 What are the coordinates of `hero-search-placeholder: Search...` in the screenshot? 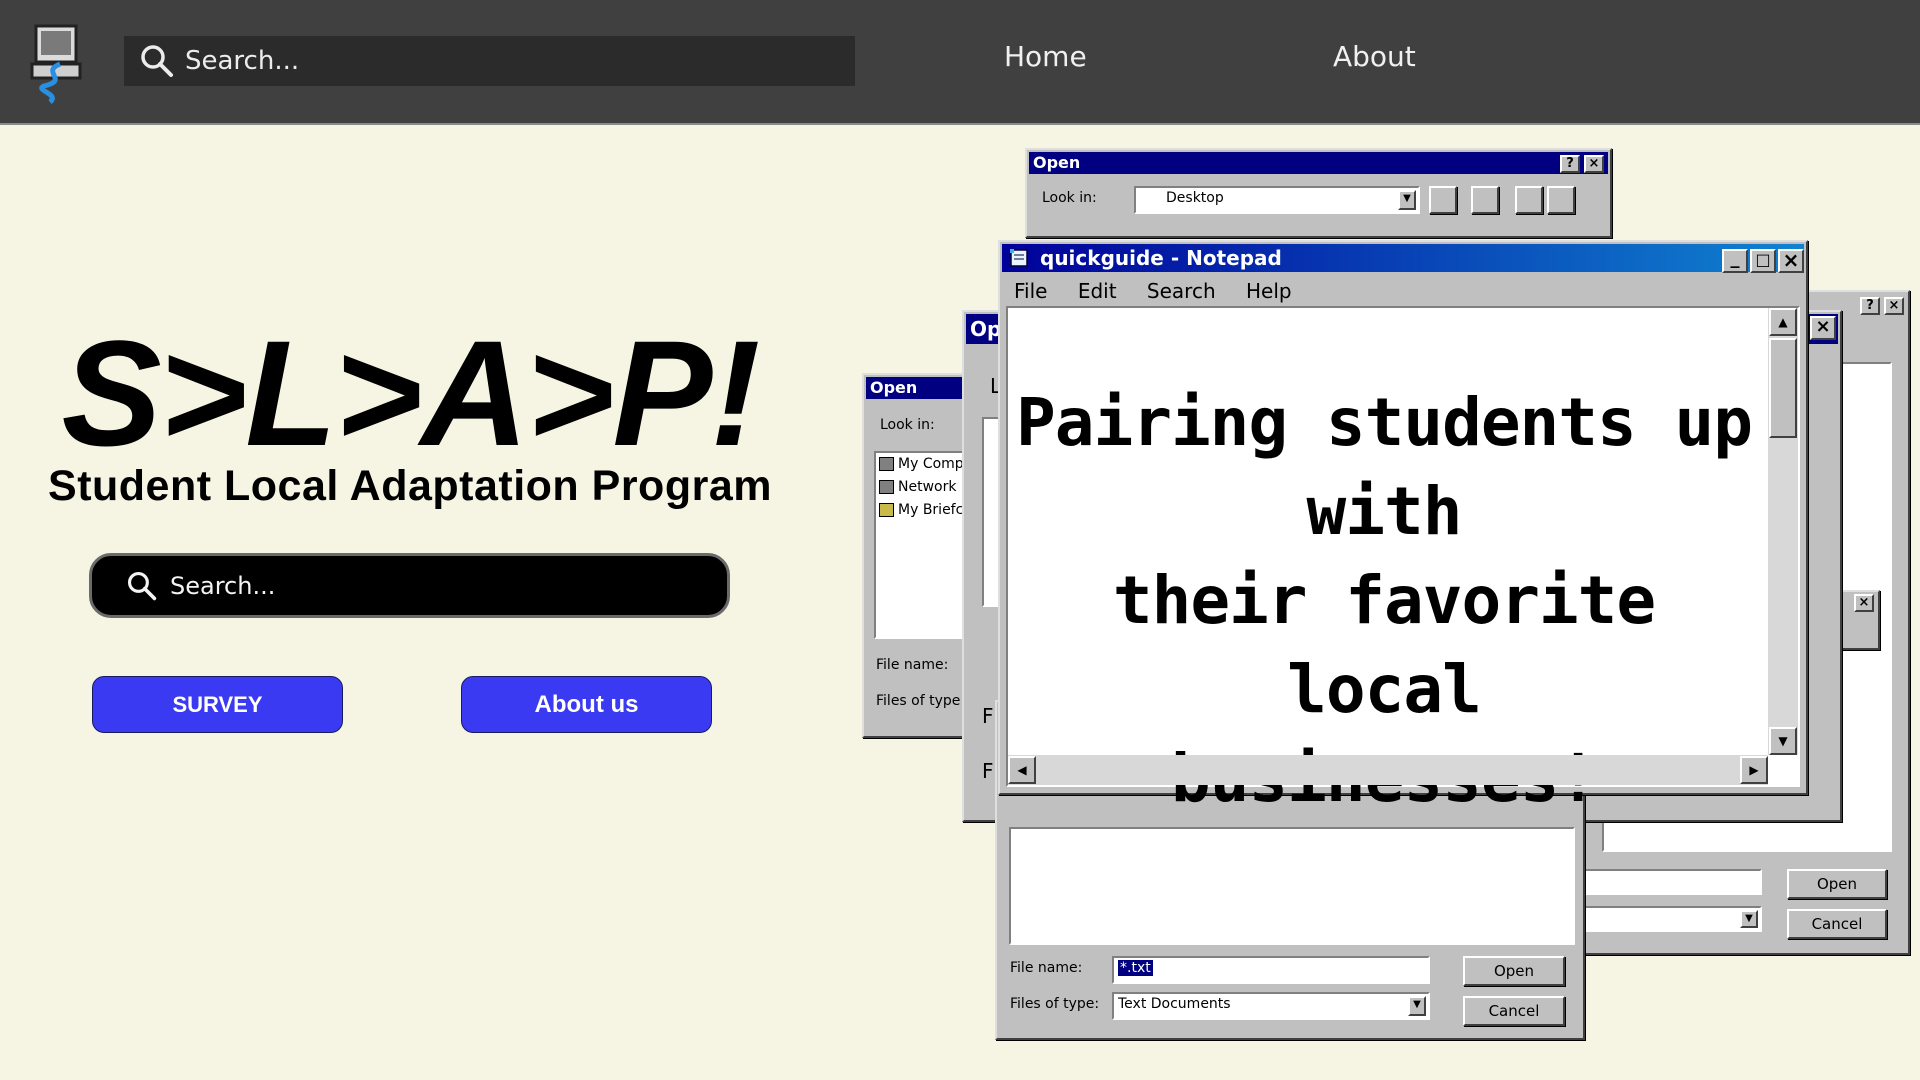 It's located at (223, 585).